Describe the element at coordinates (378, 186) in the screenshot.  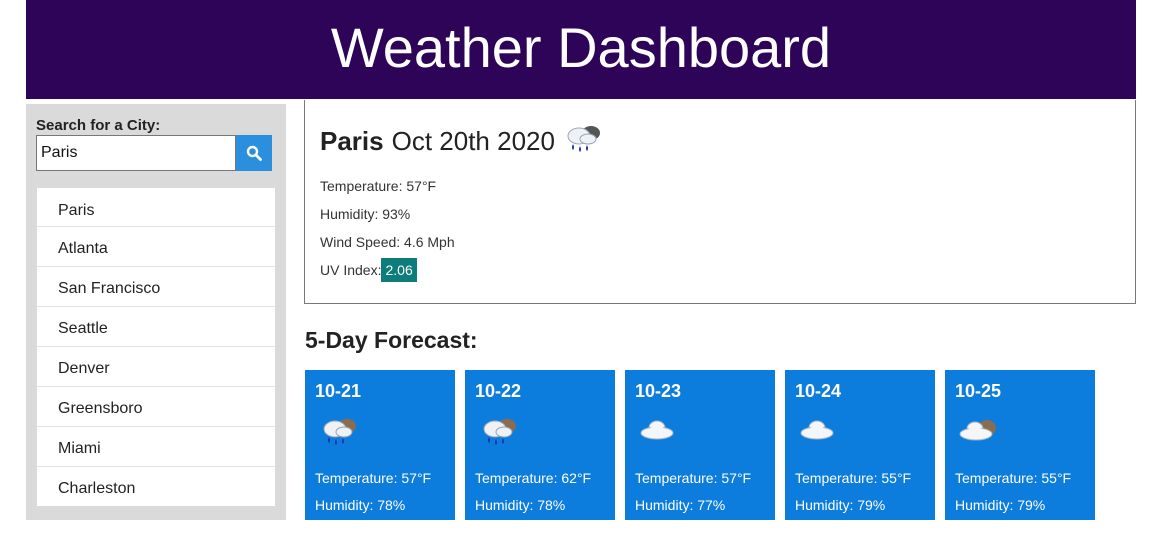
I see `current-temperature: Temperature: 57°F` at that location.